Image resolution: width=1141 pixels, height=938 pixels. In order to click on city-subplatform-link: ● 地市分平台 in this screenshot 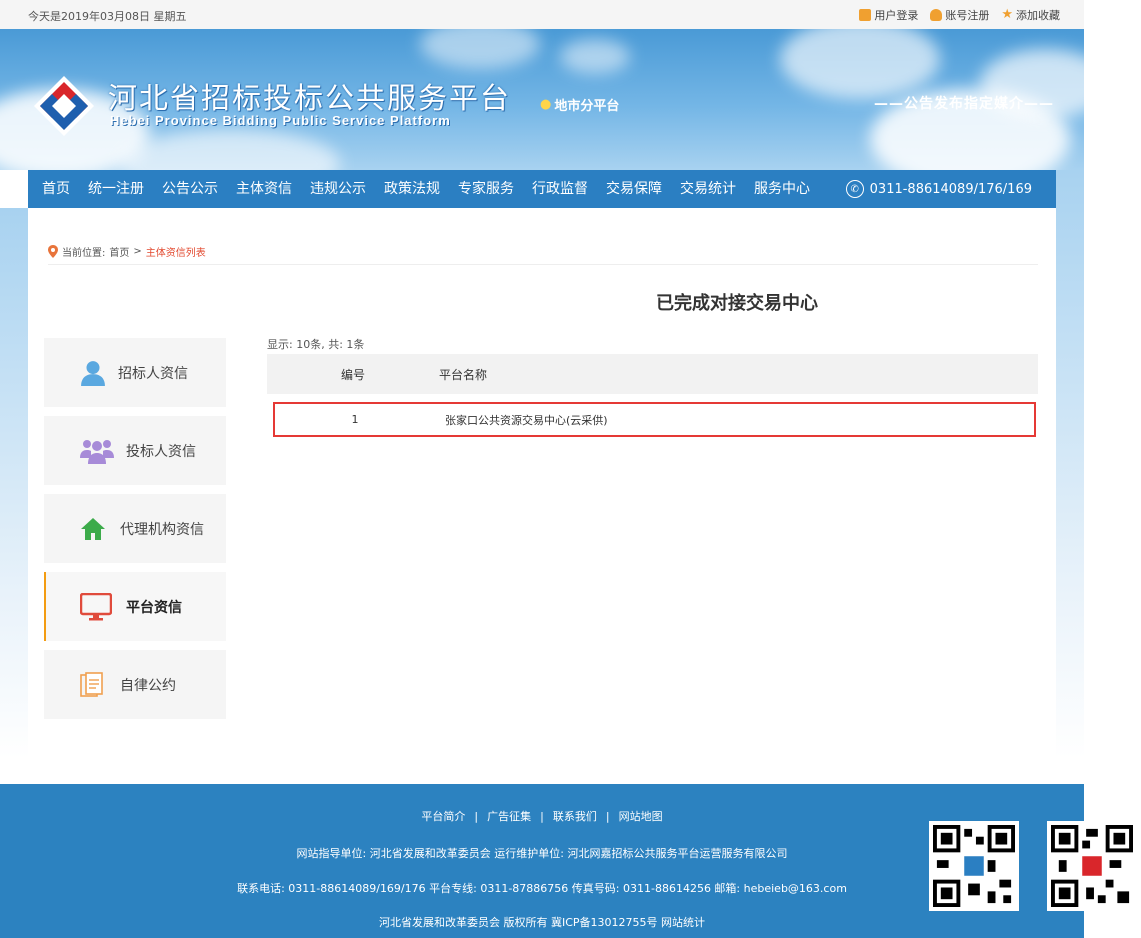, I will do `click(579, 104)`.